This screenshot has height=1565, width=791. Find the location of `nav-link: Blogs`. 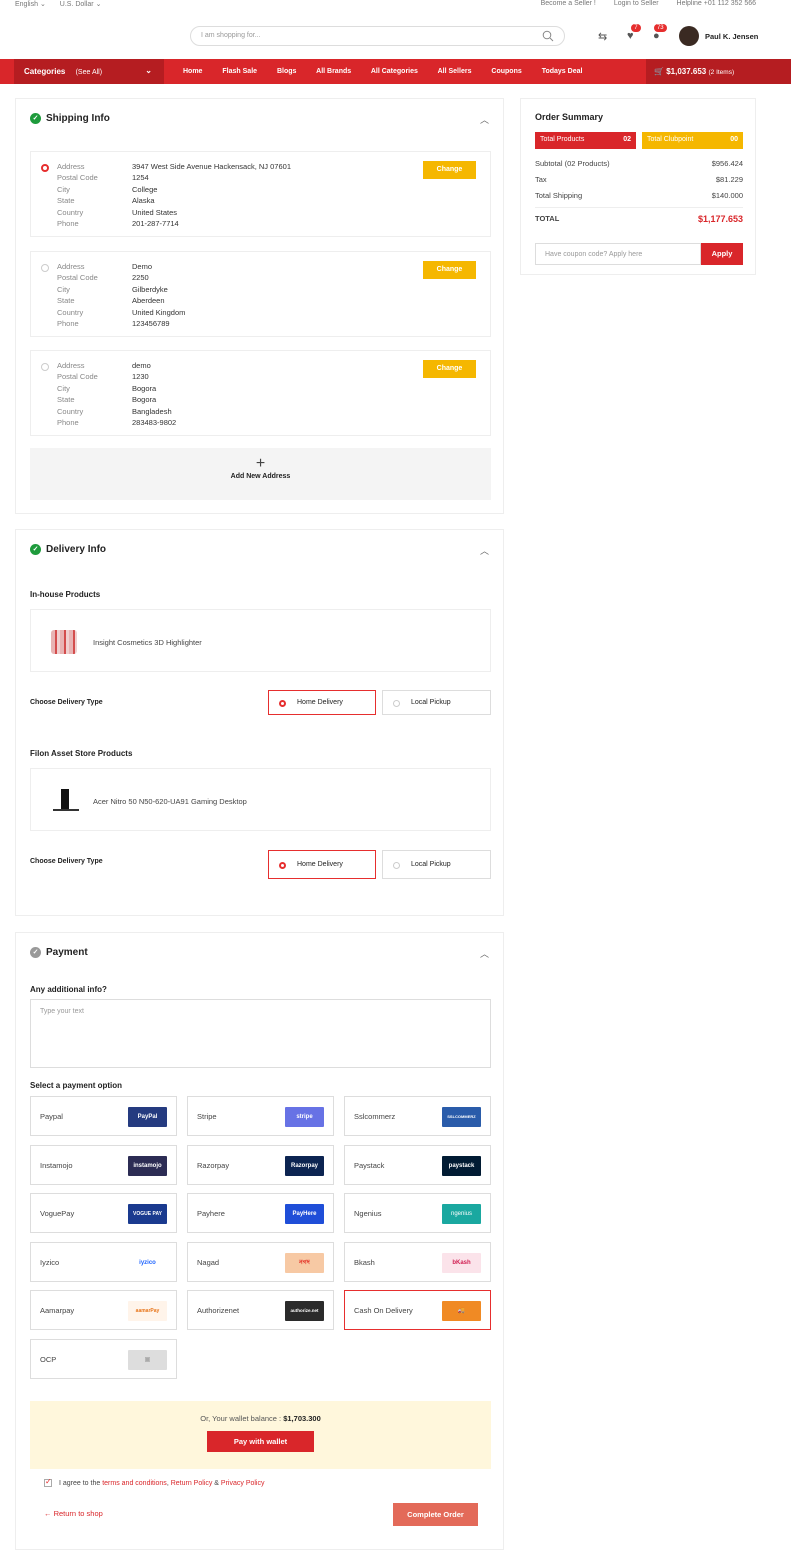

nav-link: Blogs is located at coordinates (286, 71).